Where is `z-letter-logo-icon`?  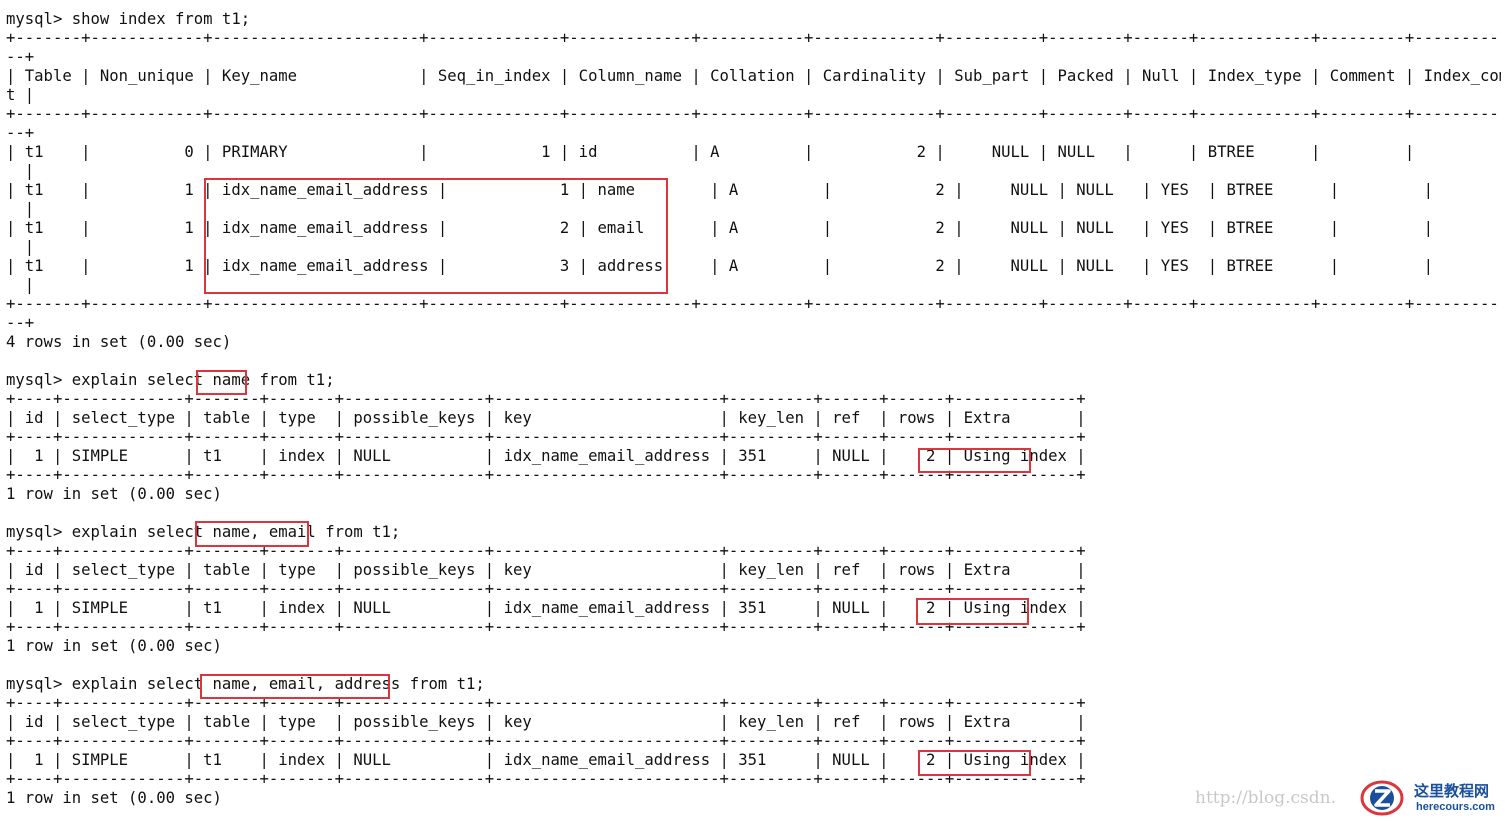 z-letter-logo-icon is located at coordinates (1382, 798).